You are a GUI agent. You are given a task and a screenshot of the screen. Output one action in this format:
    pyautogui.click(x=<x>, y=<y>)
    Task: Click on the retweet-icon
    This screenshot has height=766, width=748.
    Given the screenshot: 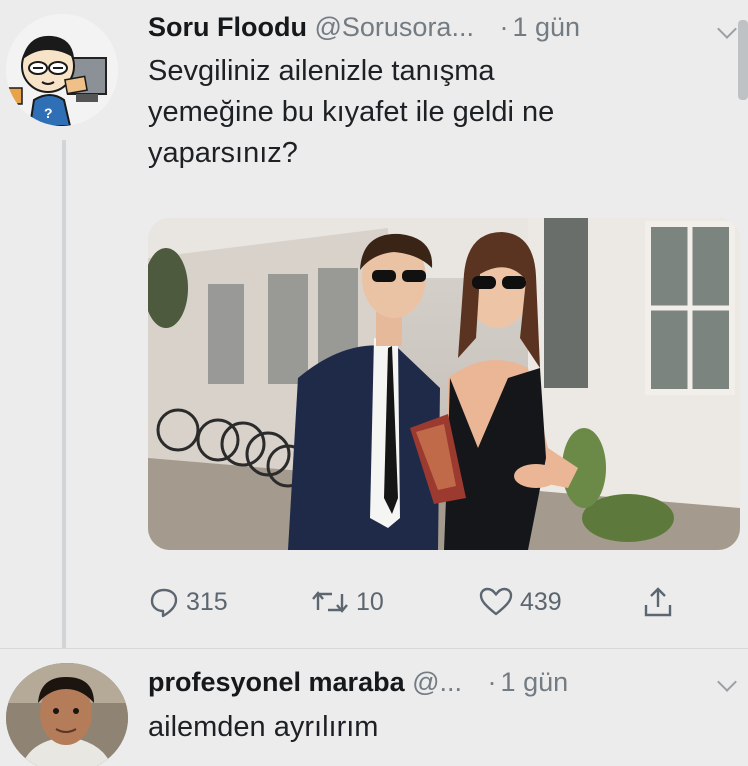 What is the action you would take?
    pyautogui.click(x=333, y=602)
    